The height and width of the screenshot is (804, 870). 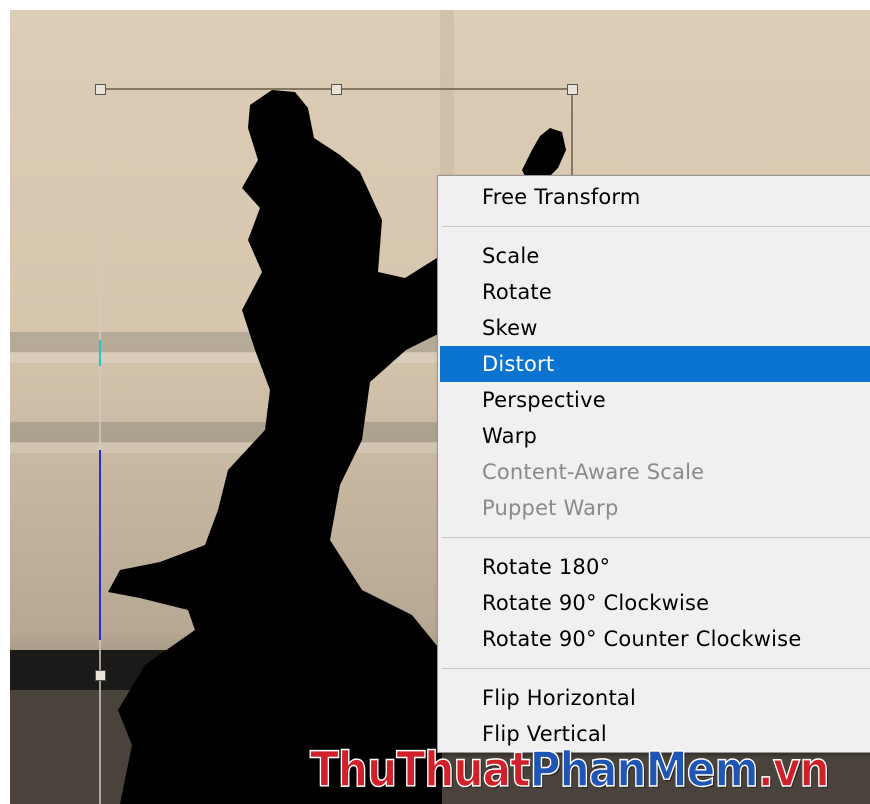 I want to click on menu-item-perspective: Perspective, so click(x=655, y=400).